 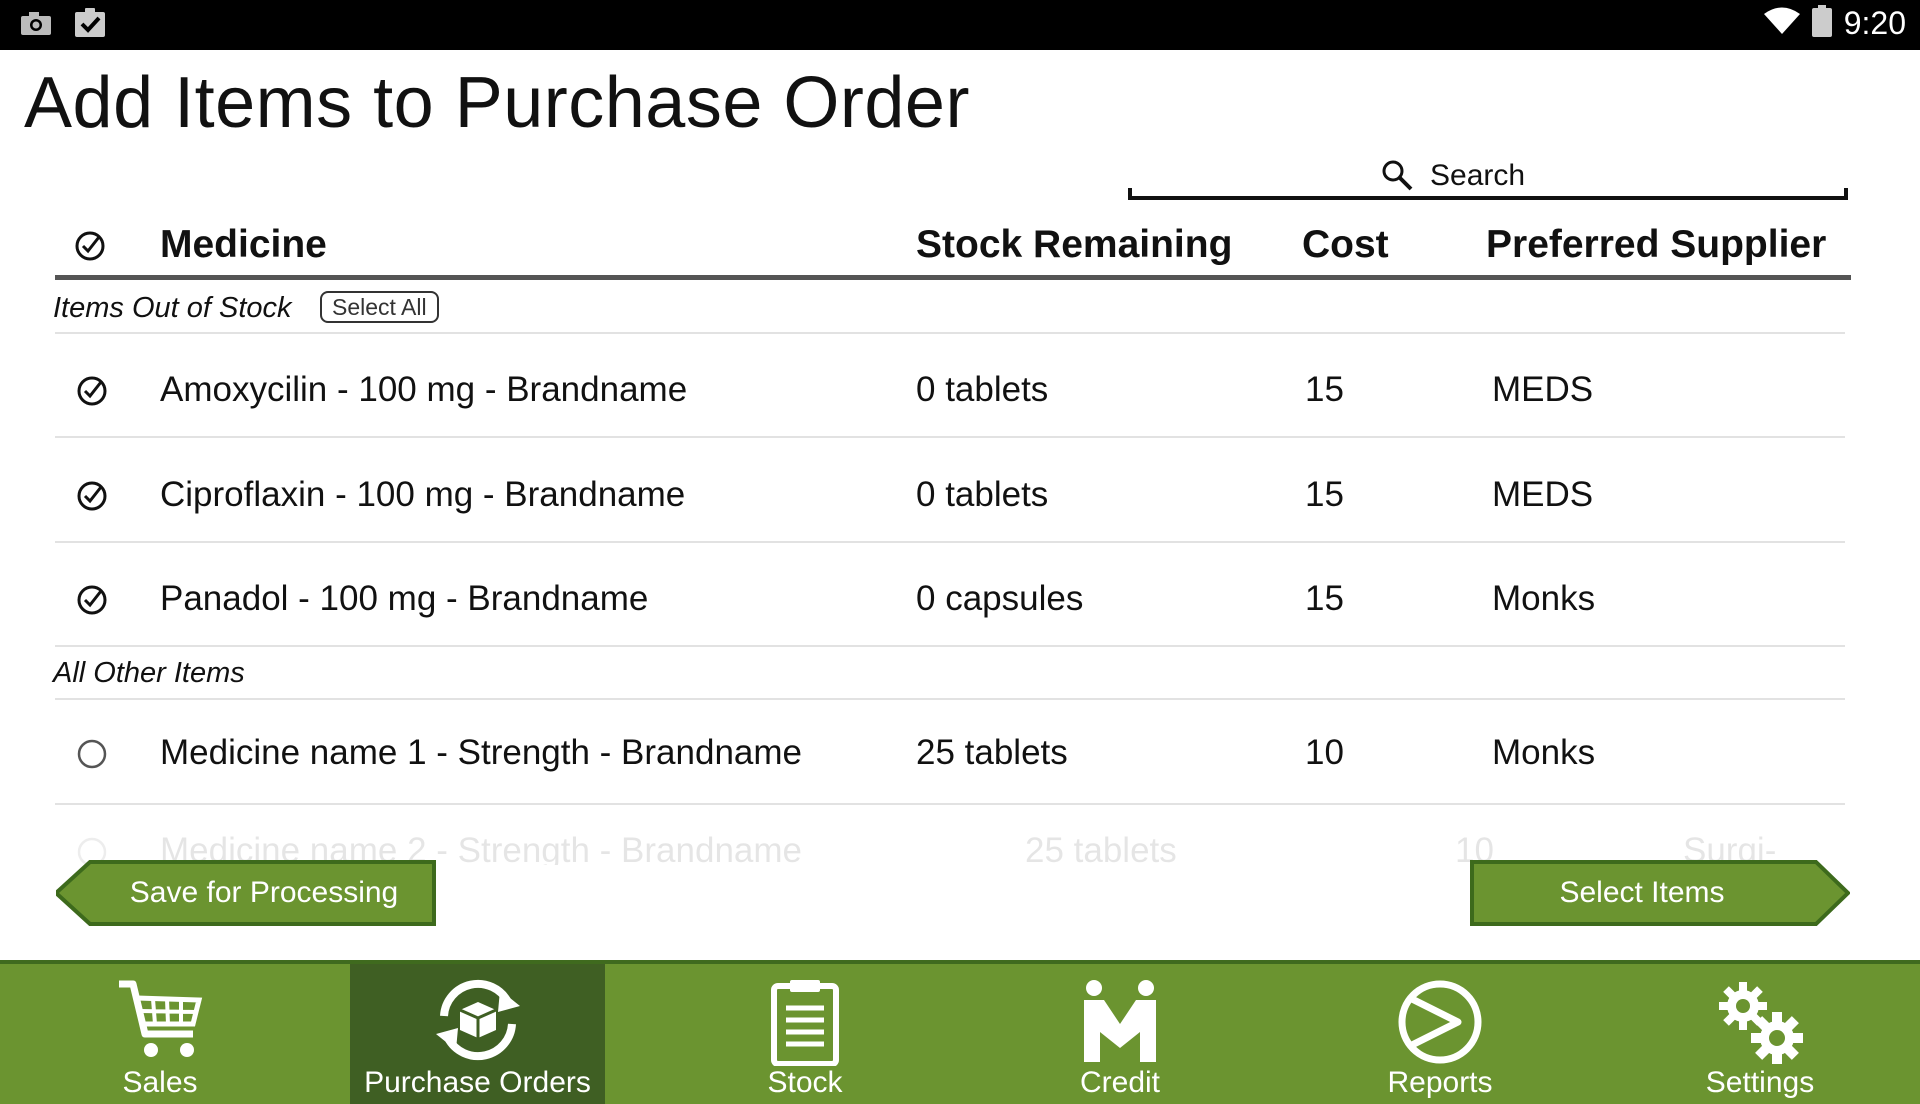 I want to click on clipboard-icon, so click(x=805, y=1024).